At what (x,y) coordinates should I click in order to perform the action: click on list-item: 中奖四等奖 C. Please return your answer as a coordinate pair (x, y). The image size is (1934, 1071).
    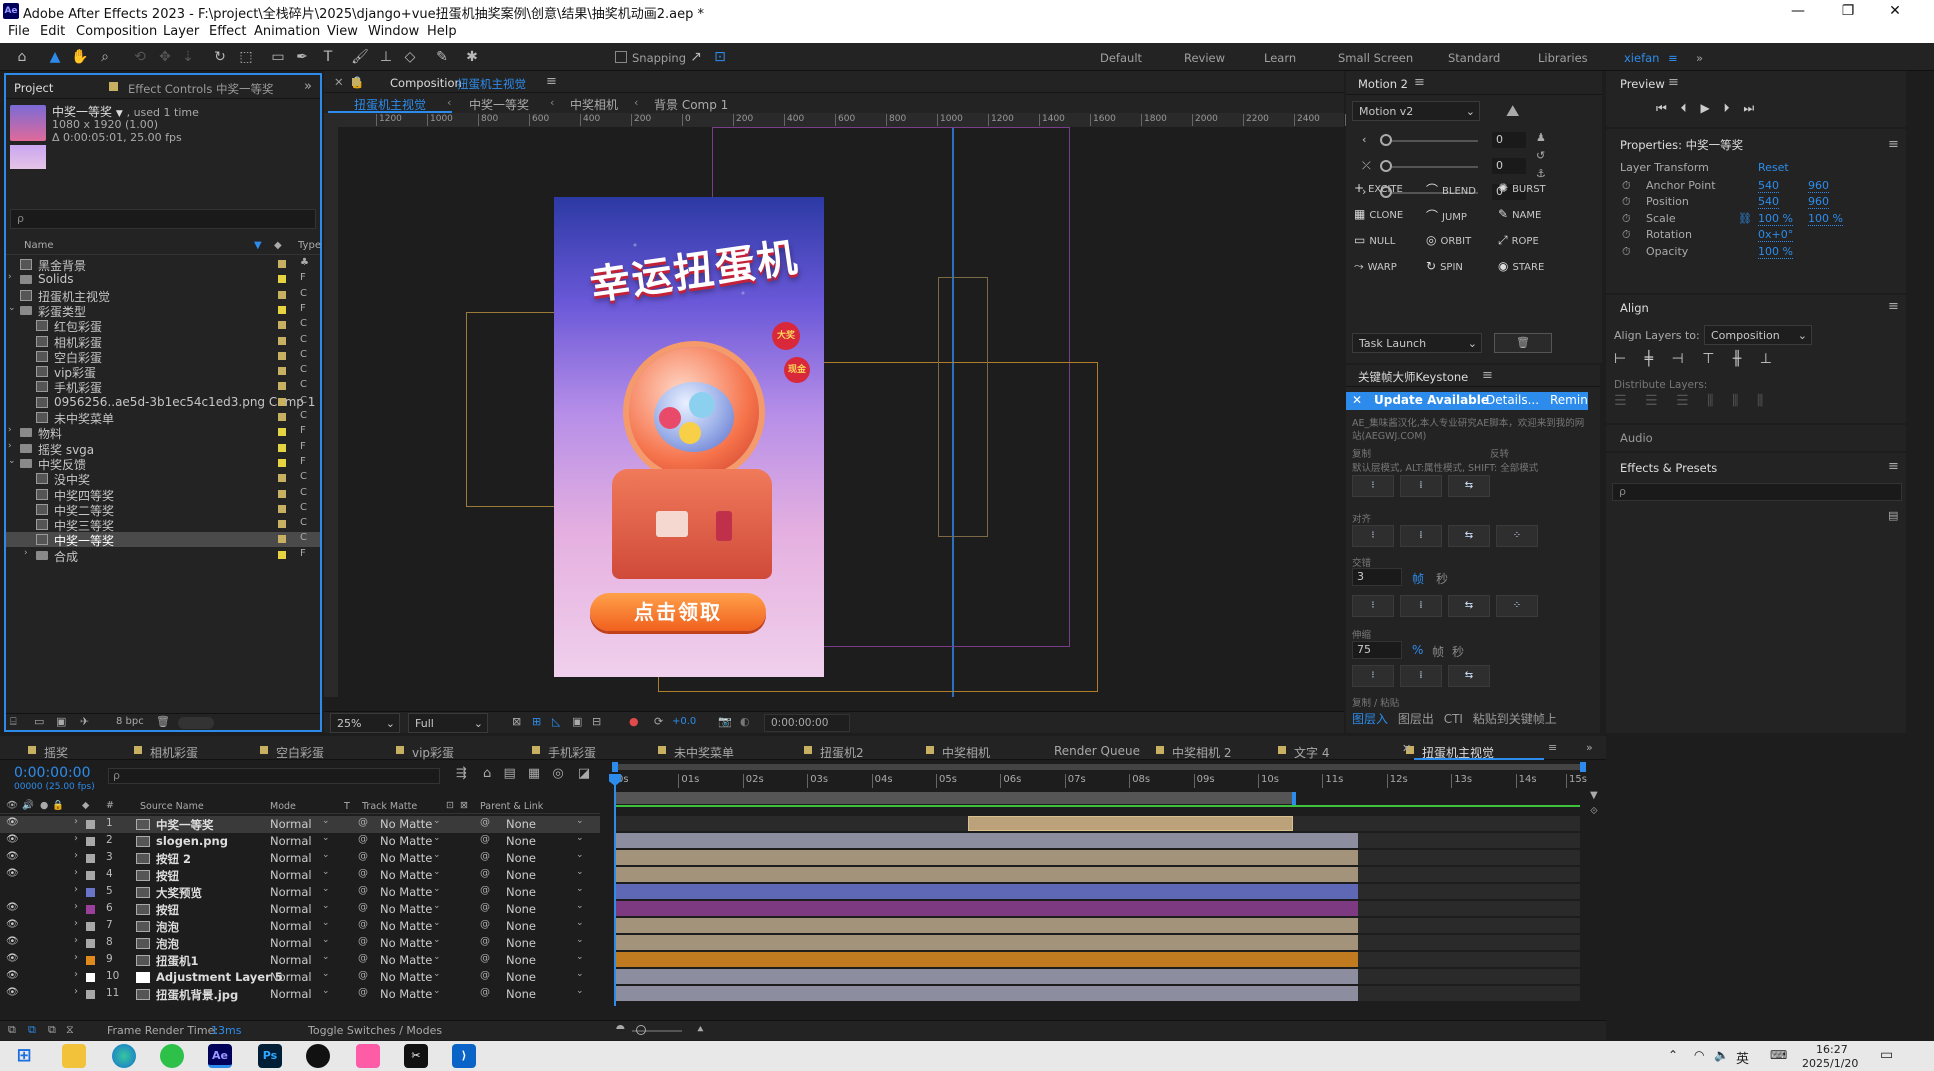
    Looking at the image, I should click on (163, 495).